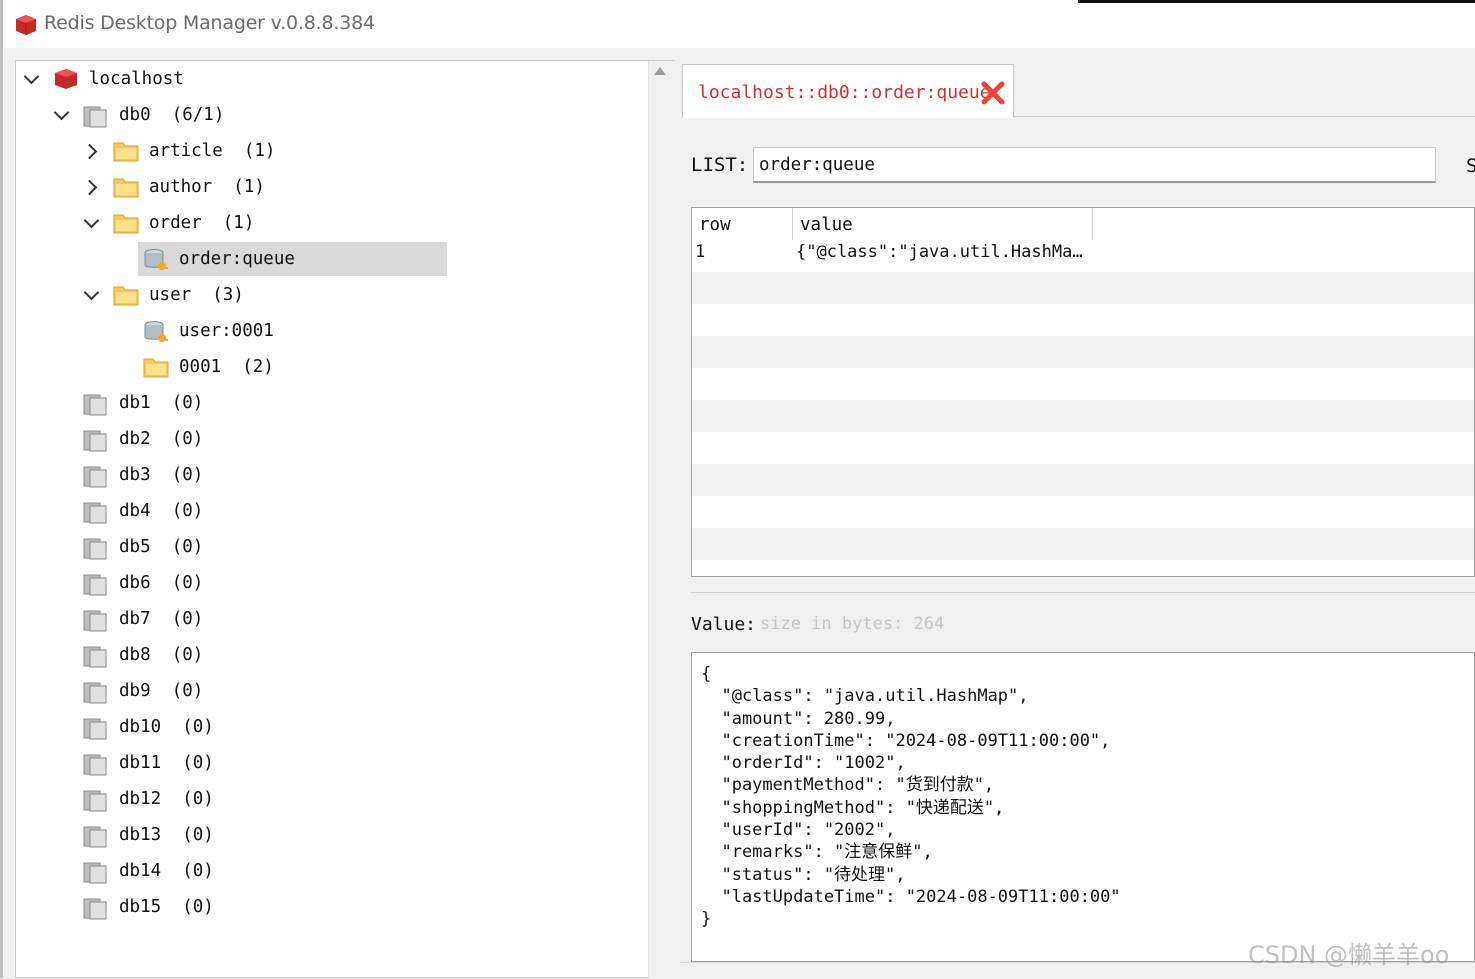 This screenshot has width=1475, height=979. What do you see at coordinates (198, 115) in the screenshot?
I see `db0-count: (6/1)` at bounding box center [198, 115].